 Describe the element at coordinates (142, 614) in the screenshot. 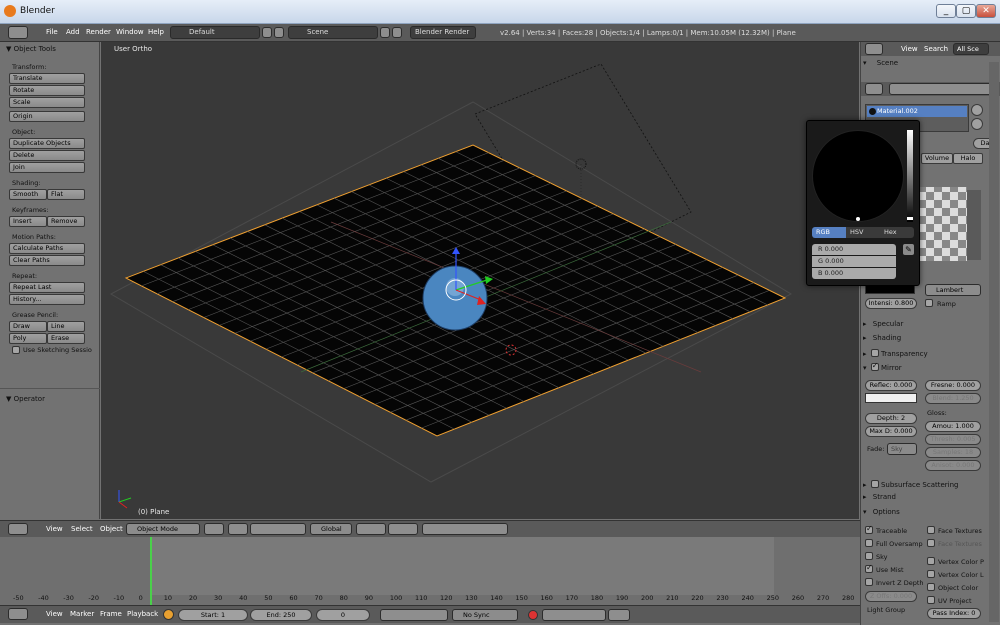

I see `menu-playback: Playback` at that location.